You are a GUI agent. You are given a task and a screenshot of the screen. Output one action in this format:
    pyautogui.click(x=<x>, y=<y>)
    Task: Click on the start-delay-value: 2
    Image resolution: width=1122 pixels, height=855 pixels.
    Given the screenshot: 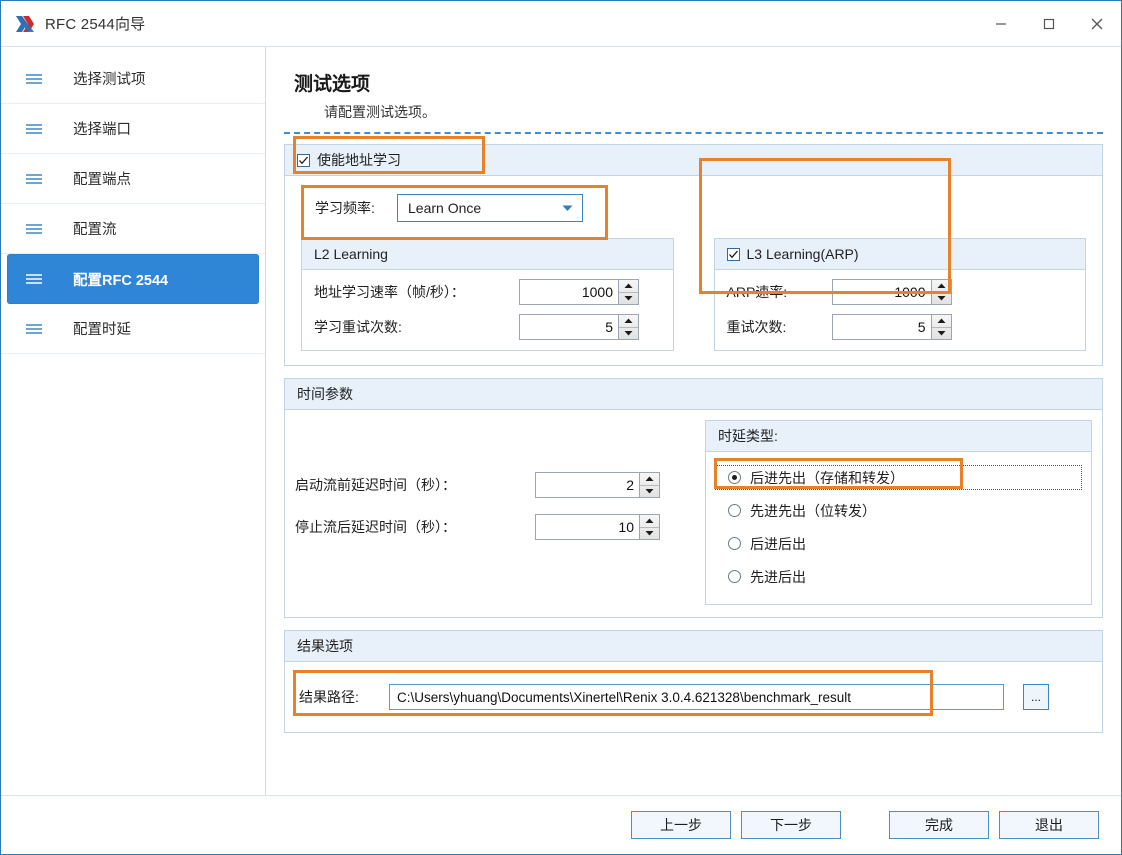 What is the action you would take?
    pyautogui.click(x=630, y=485)
    